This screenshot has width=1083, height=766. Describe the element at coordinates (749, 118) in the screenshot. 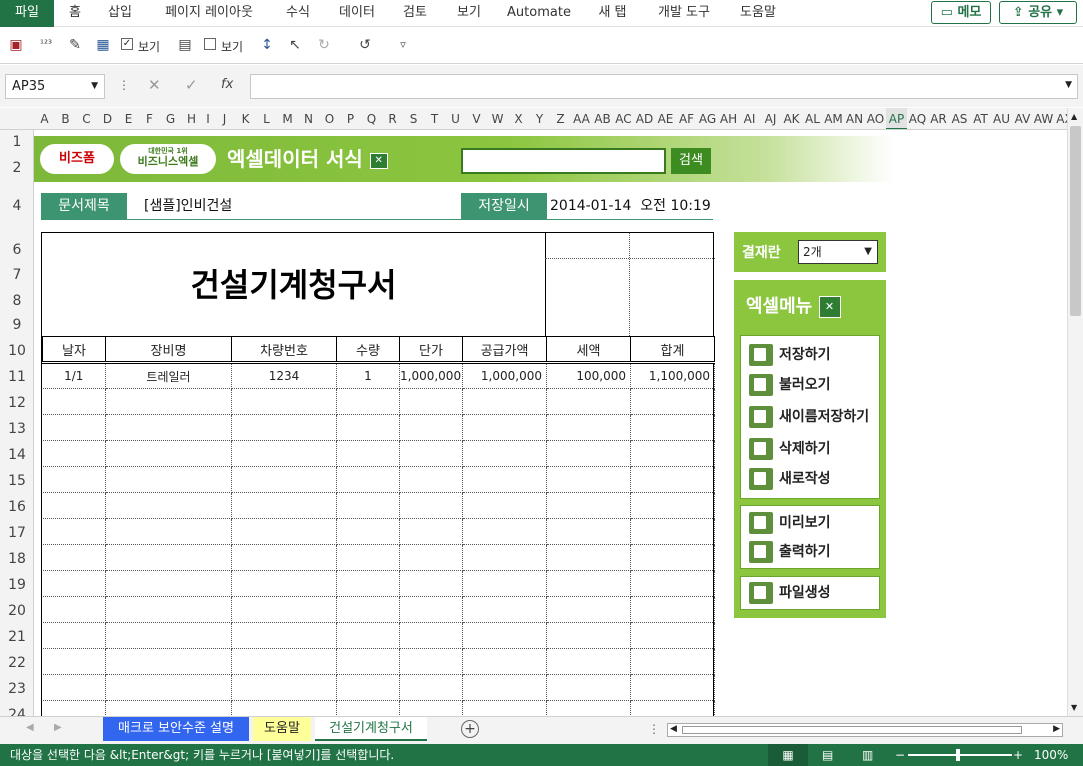

I see `column-header: AI` at that location.